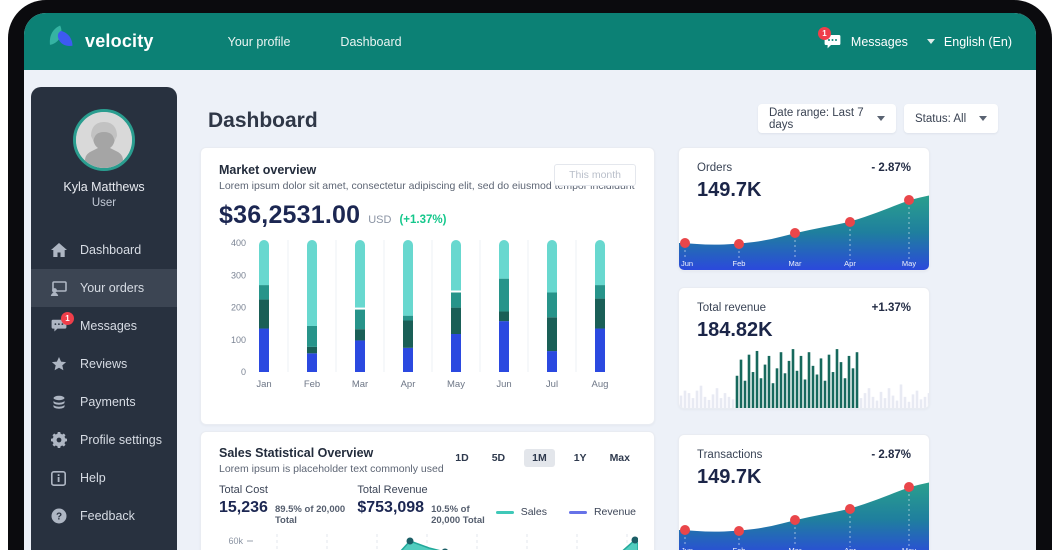 The width and height of the screenshot is (1058, 550). I want to click on orders-card: Orders - 2.87% 149.7K Jun Feb Mar Apr May, so click(804, 209).